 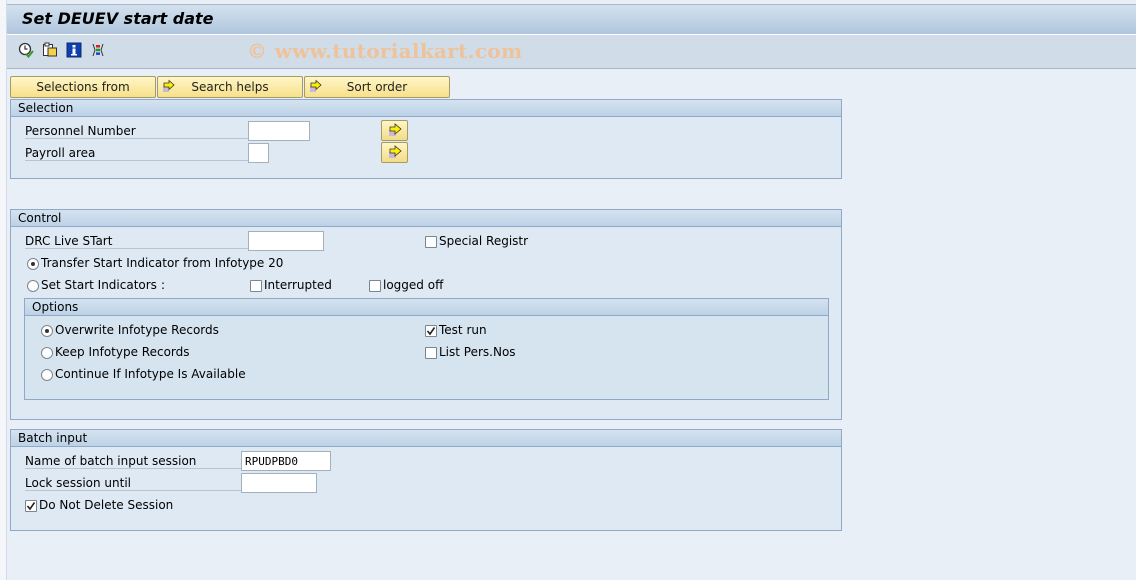 I want to click on columns-icon, so click(x=98, y=50).